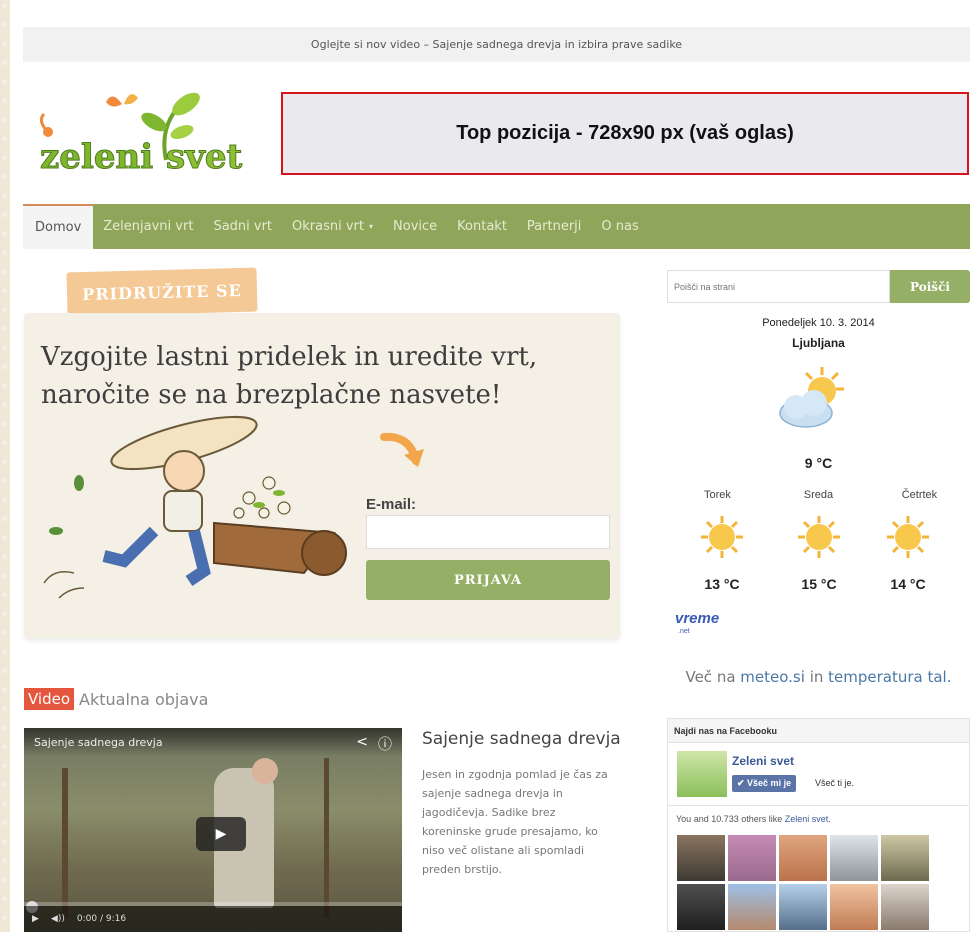 This screenshot has width=972, height=932. I want to click on forecast-day: Četrtek, so click(919, 495).